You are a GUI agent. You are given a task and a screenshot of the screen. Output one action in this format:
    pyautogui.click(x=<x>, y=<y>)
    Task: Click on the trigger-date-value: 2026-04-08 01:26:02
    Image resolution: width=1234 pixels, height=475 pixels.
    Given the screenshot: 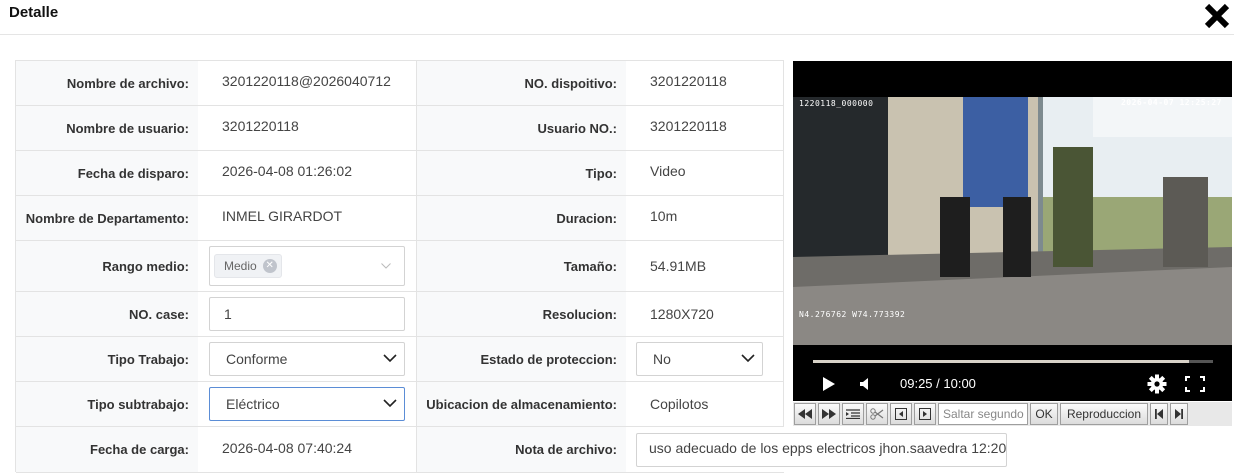 What is the action you would take?
    pyautogui.click(x=287, y=171)
    